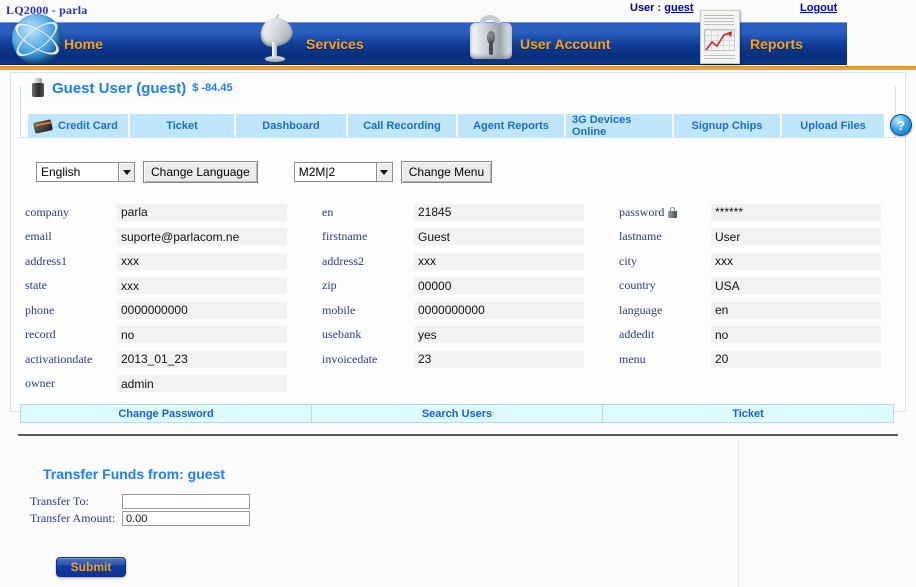  Describe the element at coordinates (384, 172) in the screenshot. I see `menu-select-chevron-down-icon` at that location.